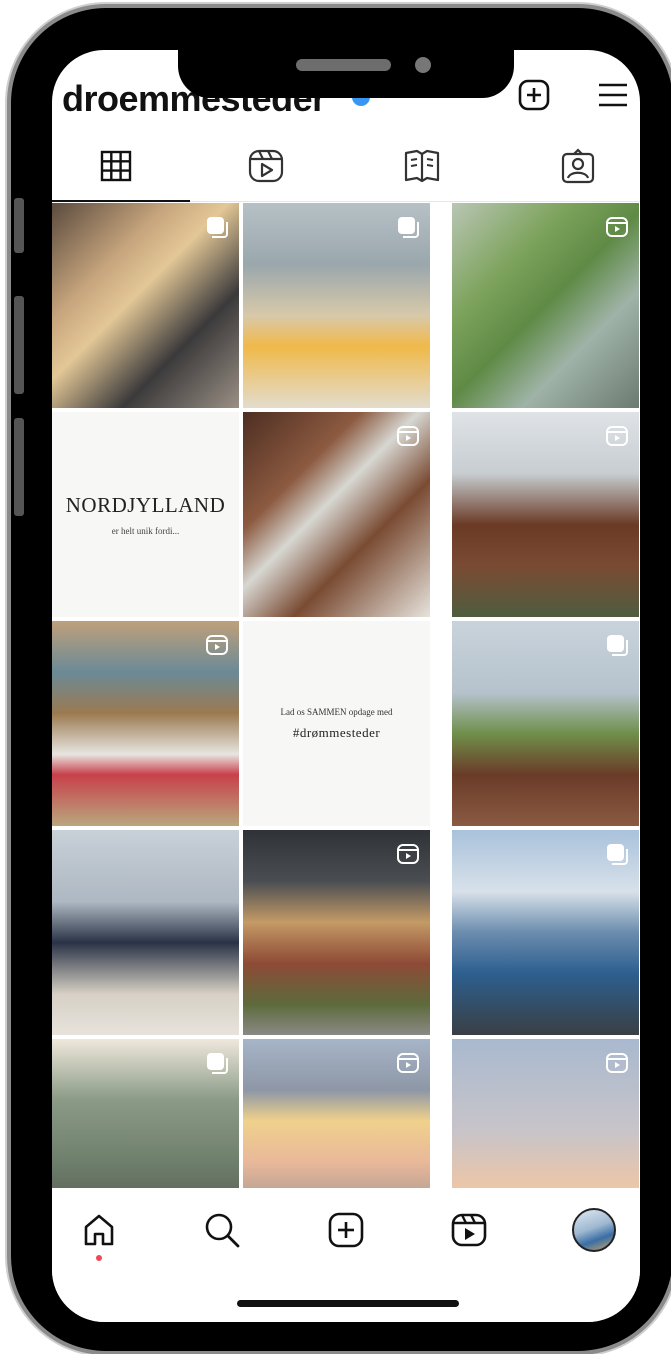  I want to click on guide-icon, so click(422, 166).